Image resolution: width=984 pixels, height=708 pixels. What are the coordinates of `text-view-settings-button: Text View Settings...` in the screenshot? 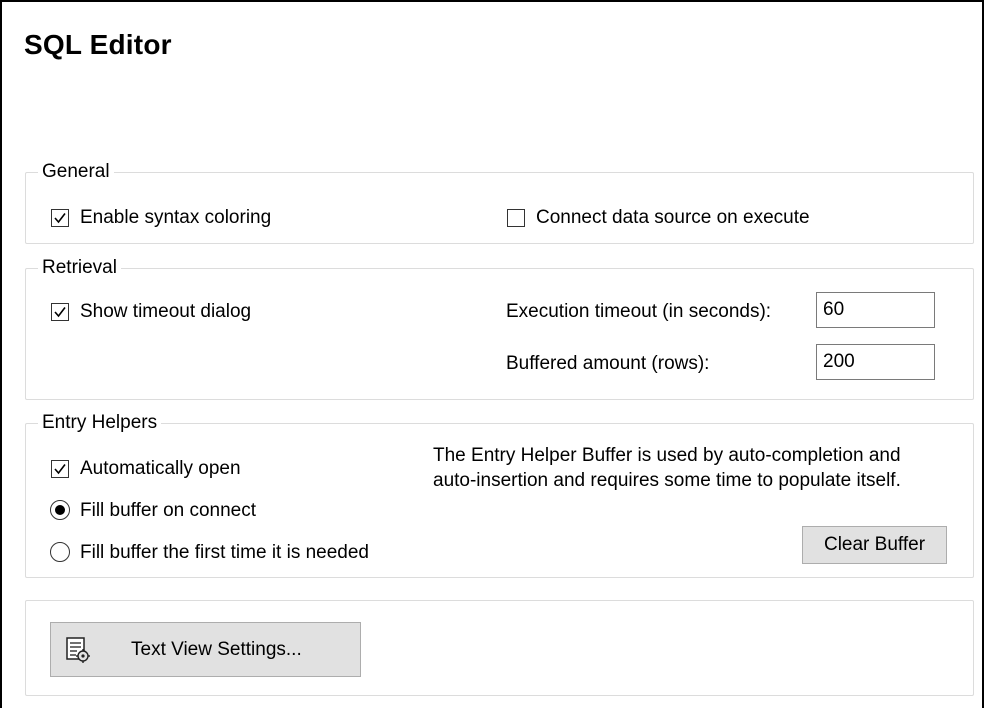 It's located at (205, 649).